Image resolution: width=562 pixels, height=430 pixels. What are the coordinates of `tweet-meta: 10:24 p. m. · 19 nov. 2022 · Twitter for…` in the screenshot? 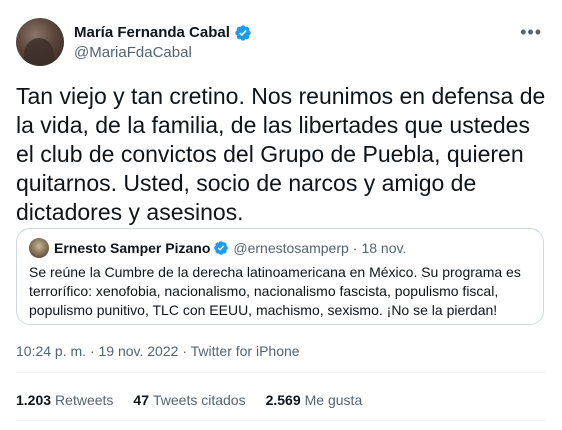 It's located at (158, 351).